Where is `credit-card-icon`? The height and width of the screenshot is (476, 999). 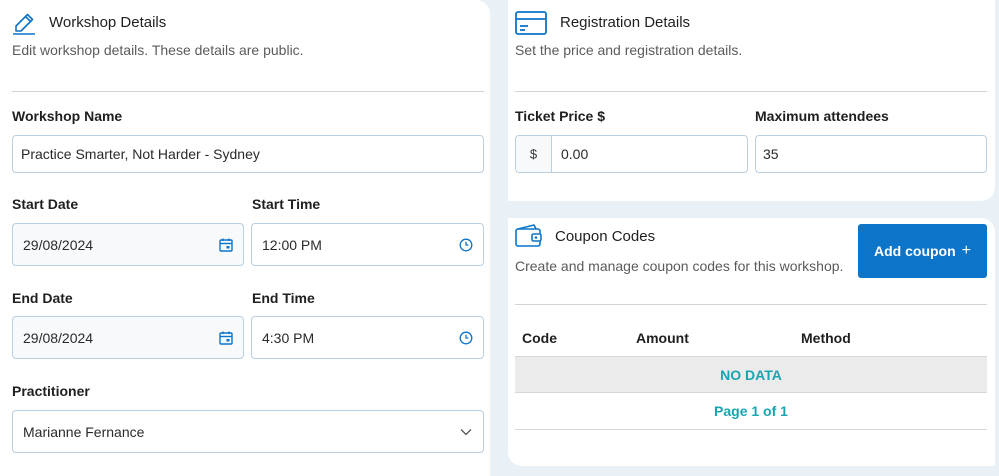 credit-card-icon is located at coordinates (531, 23).